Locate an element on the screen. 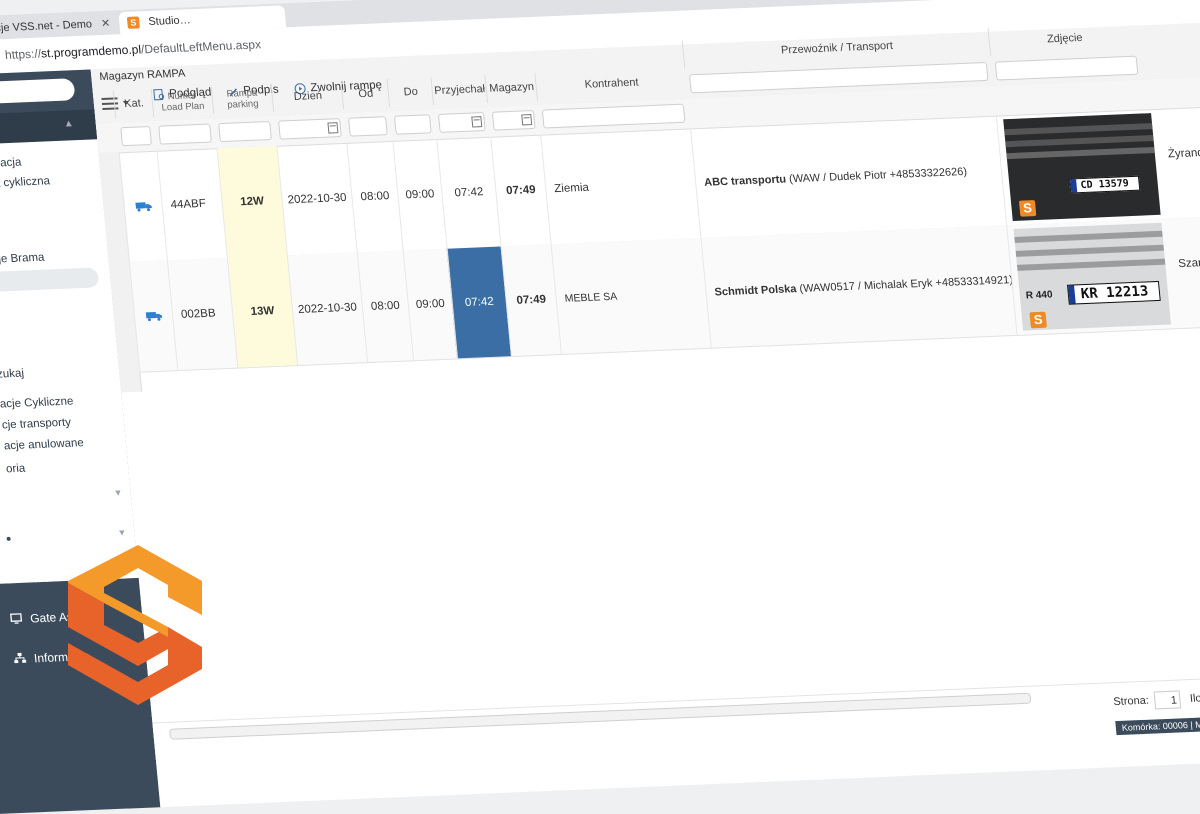 The height and width of the screenshot is (814, 1200). sidebar-item-awizacje-cykliczne: acje Cykliczne is located at coordinates (37, 403).